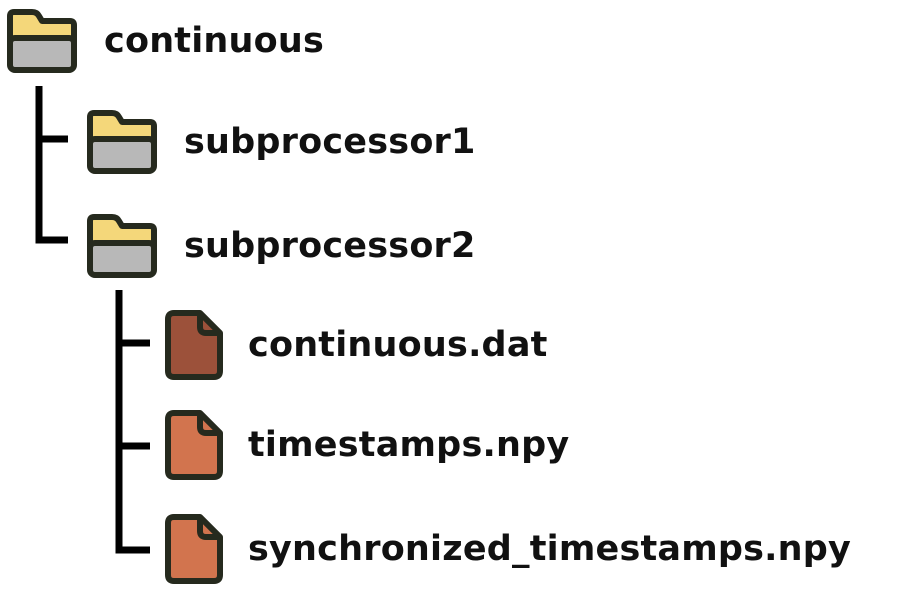 Image resolution: width=898 pixels, height=616 pixels. I want to click on tree-node-continuous-dat: continuous.dat, so click(356, 345).